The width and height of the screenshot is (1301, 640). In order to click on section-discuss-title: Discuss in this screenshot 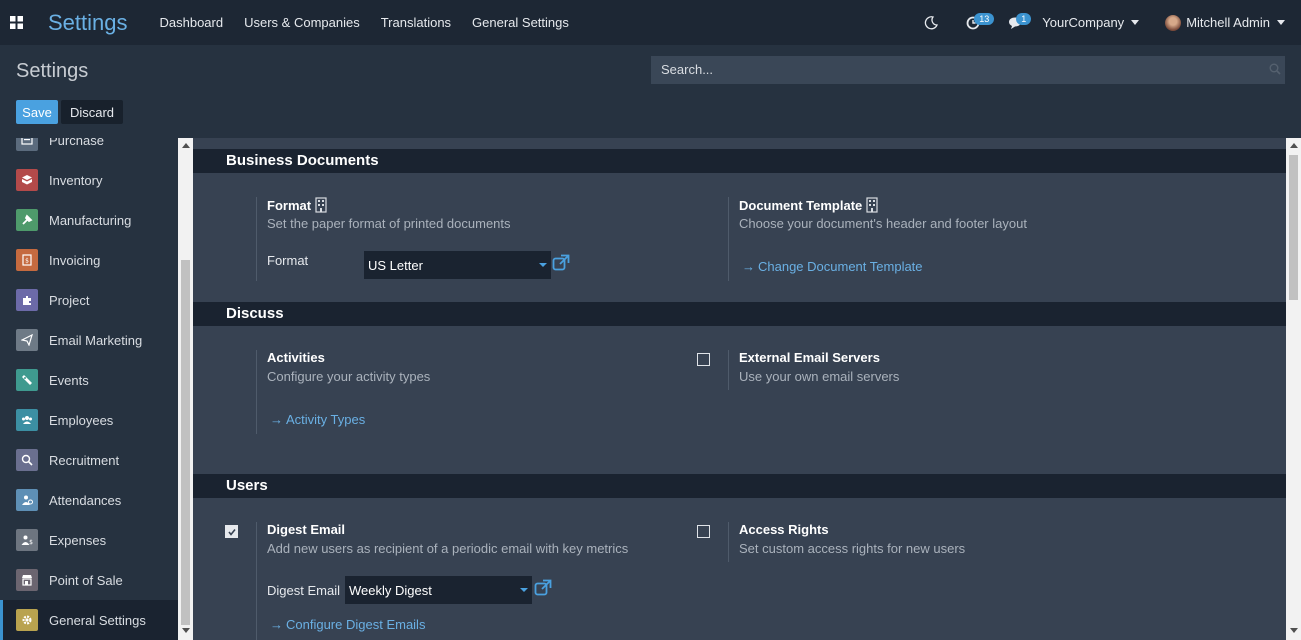, I will do `click(739, 314)`.